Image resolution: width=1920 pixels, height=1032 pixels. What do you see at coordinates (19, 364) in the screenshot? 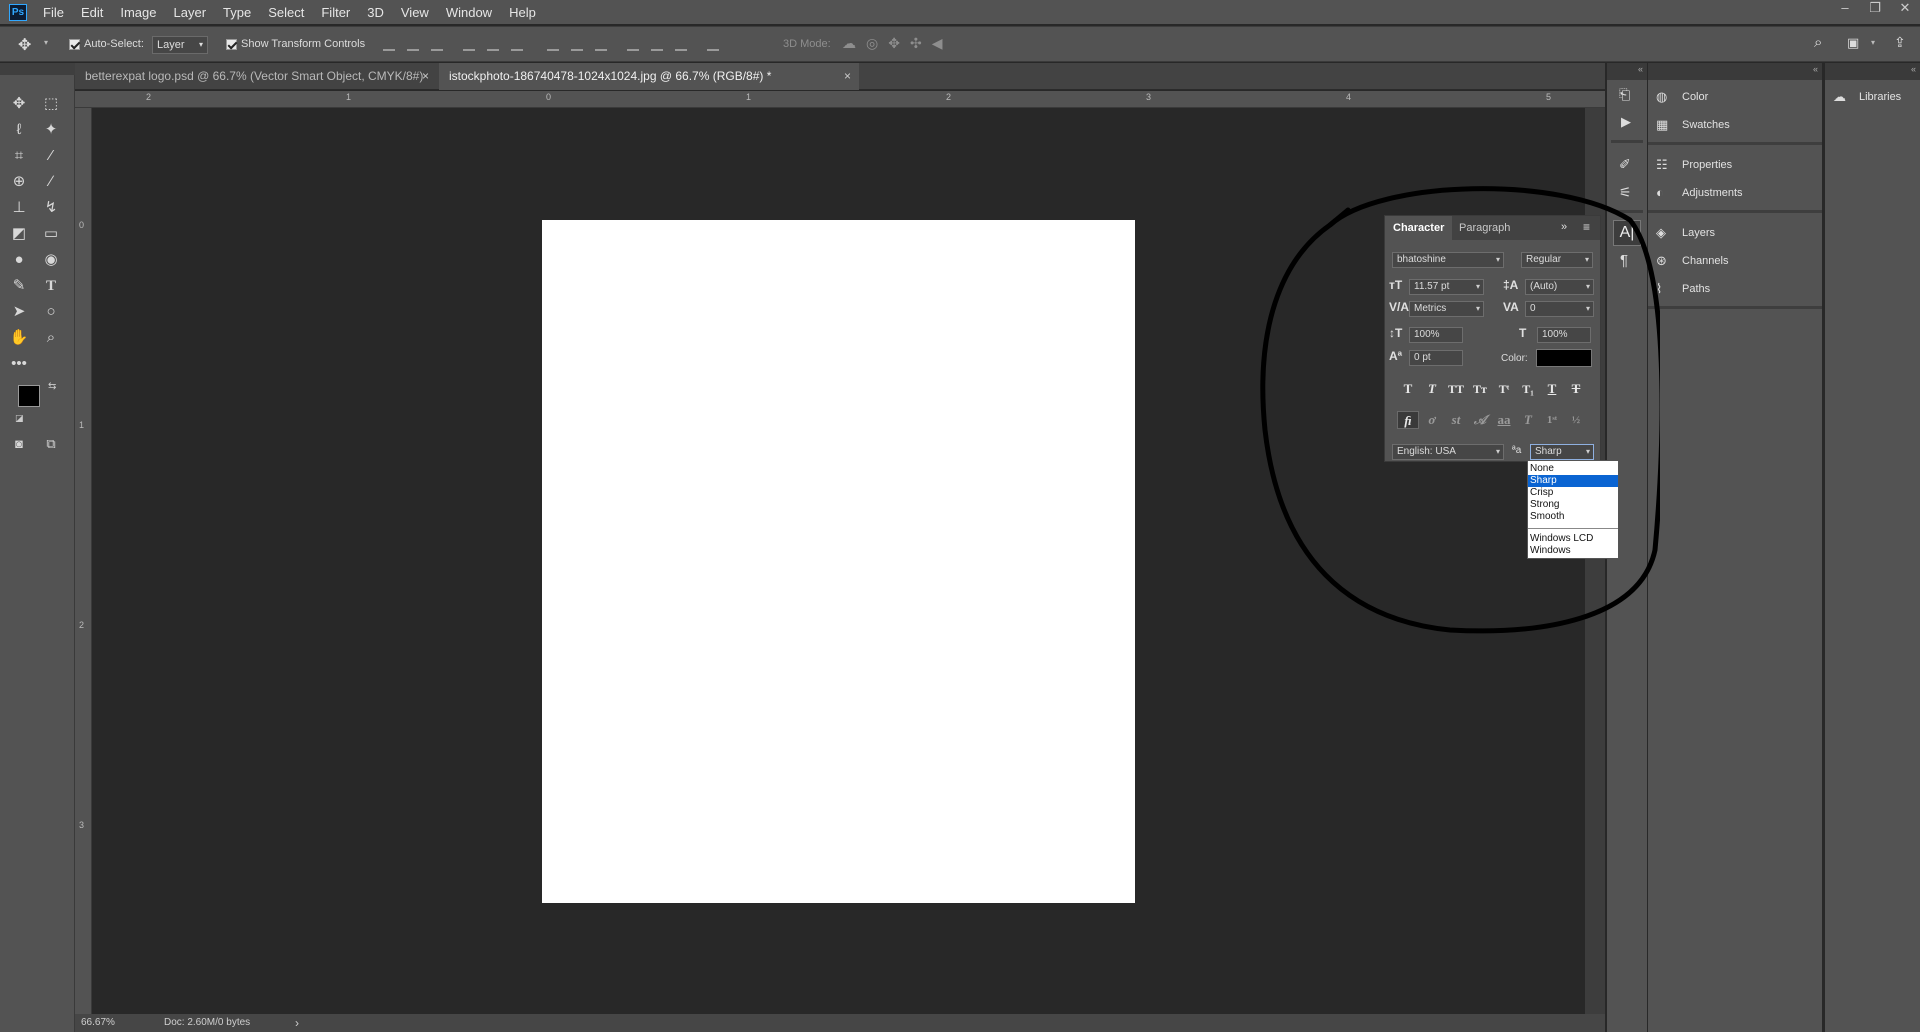
I see `more-tools-icon: •••` at bounding box center [19, 364].